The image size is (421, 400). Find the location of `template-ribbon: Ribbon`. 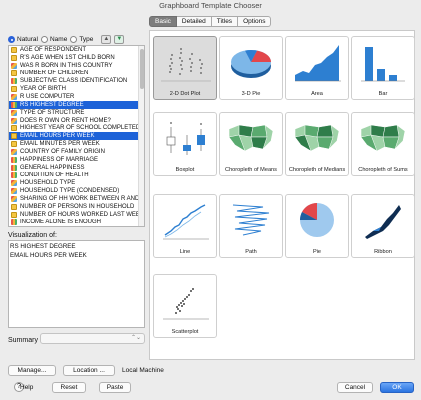

template-ribbon: Ribbon is located at coordinates (383, 226).